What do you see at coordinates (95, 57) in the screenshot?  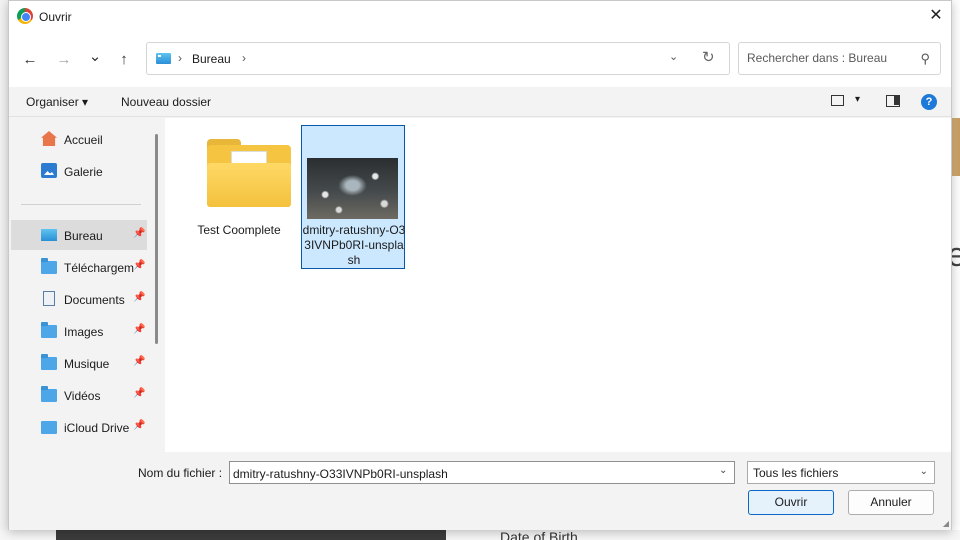 I see `recent-locations-button: ⌄` at bounding box center [95, 57].